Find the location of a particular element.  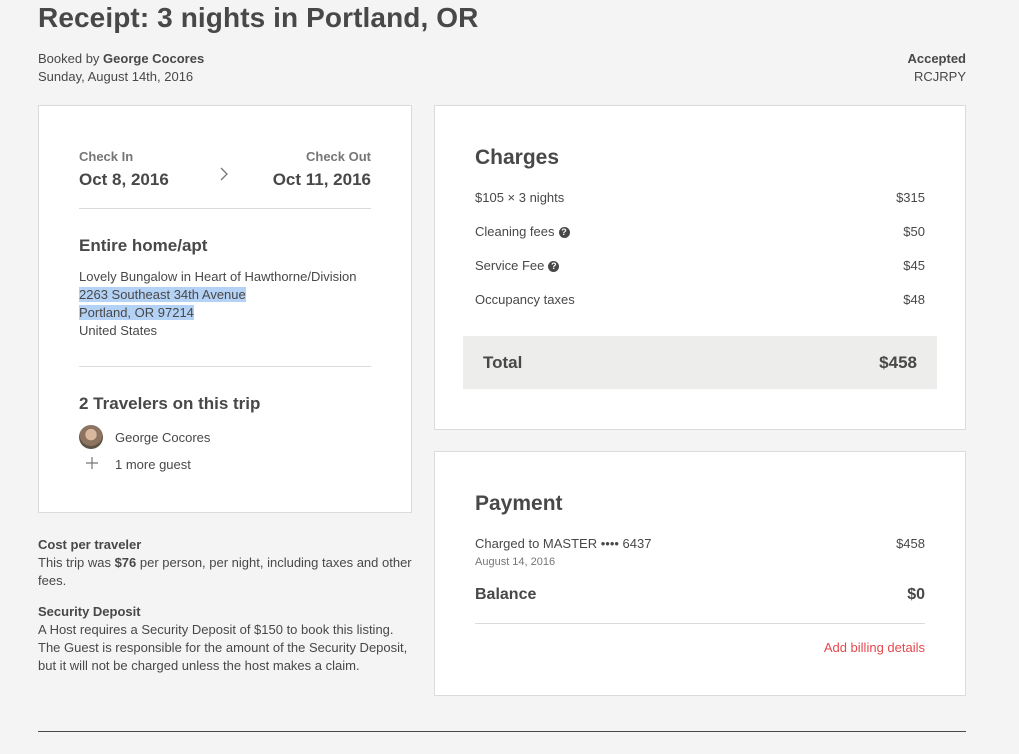

check-out-label: Check Out is located at coordinates (338, 156).